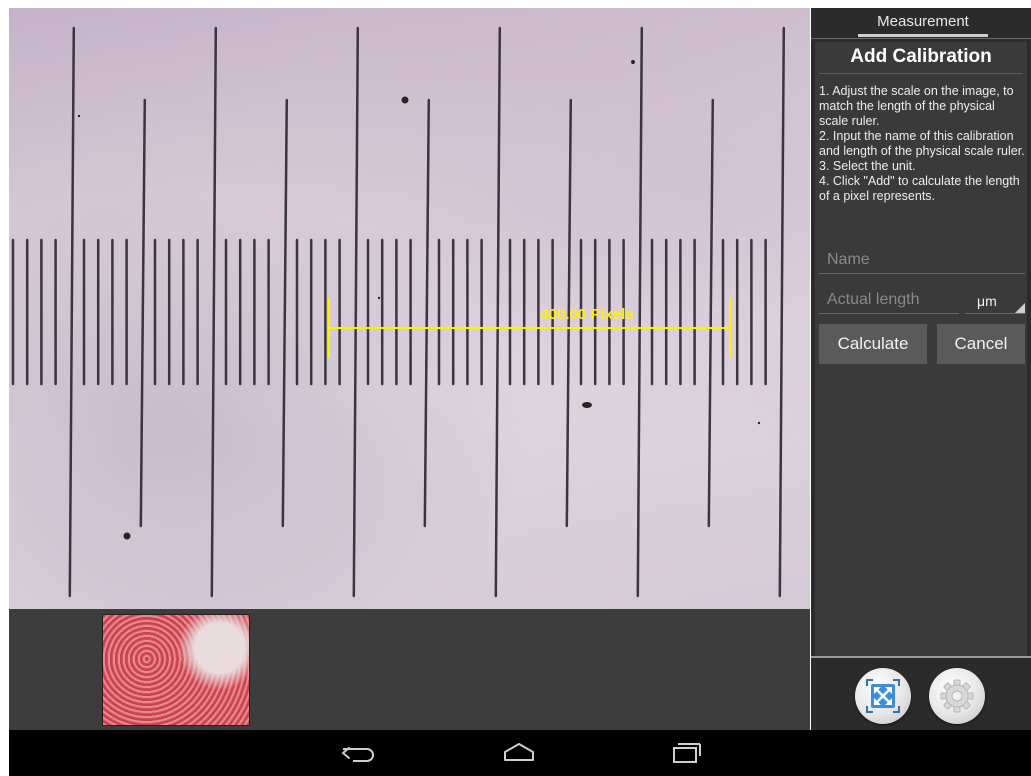 The height and width of the screenshot is (776, 1031). Describe the element at coordinates (529, 328) in the screenshot. I see `measurement-line` at that location.